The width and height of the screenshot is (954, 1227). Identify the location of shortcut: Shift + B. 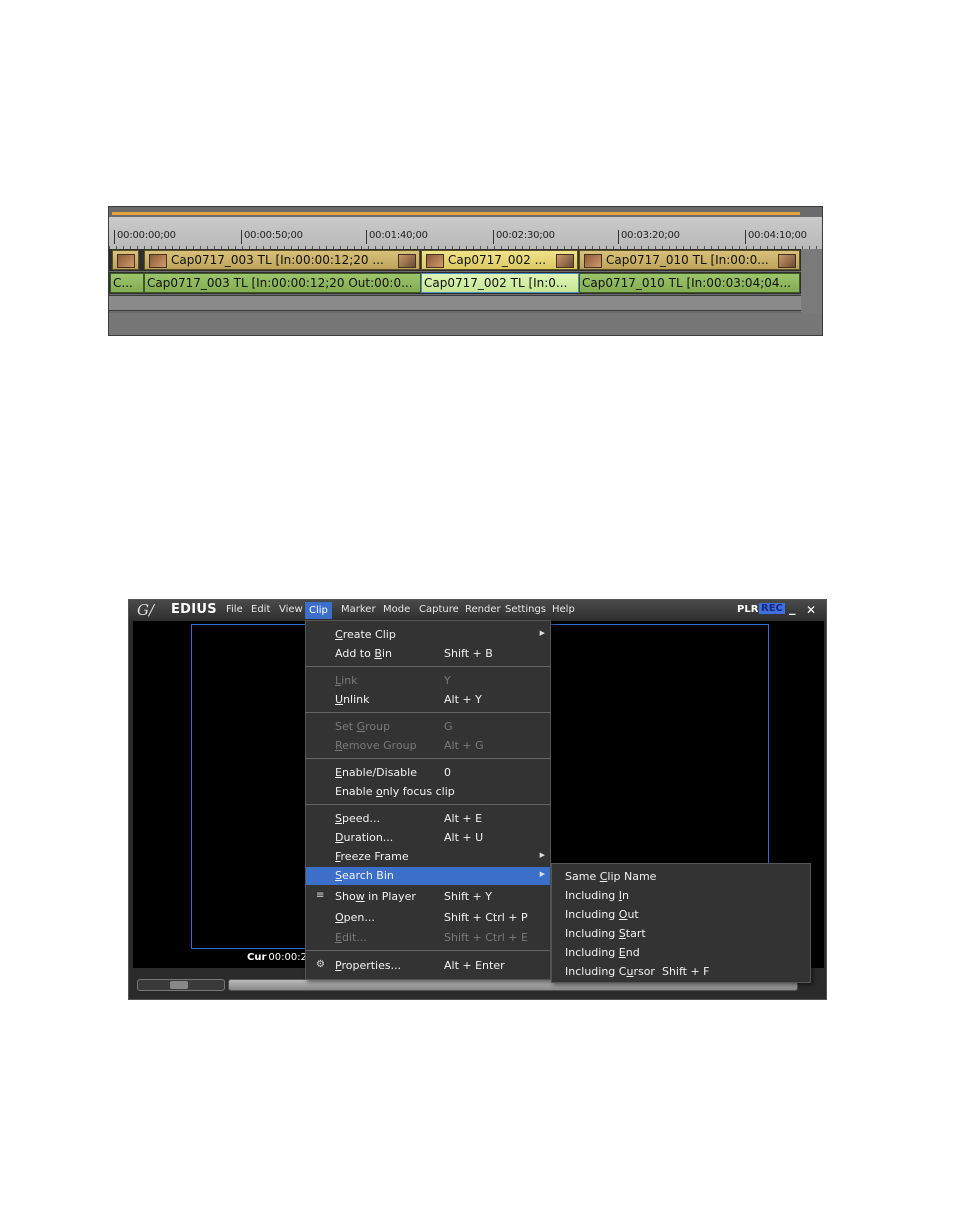
(468, 653).